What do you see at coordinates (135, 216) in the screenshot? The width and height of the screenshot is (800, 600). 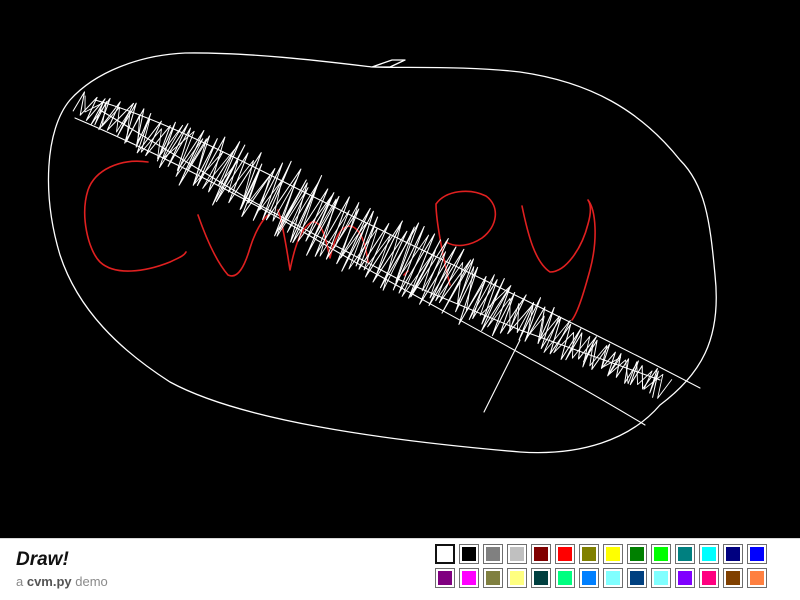 I see `red-stroke-c` at bounding box center [135, 216].